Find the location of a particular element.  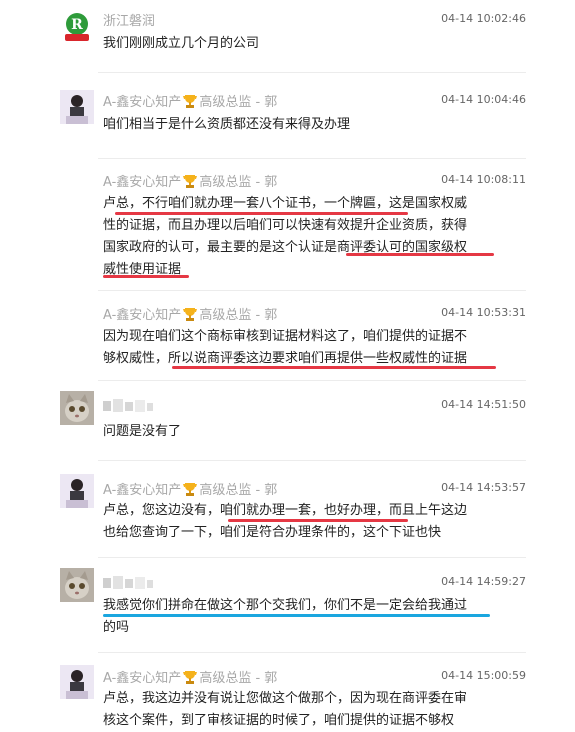

message-text: 我感觉你们拼命在做这个那个交我们，你们不是一定会给我通过 的吗 is located at coordinates (285, 616).